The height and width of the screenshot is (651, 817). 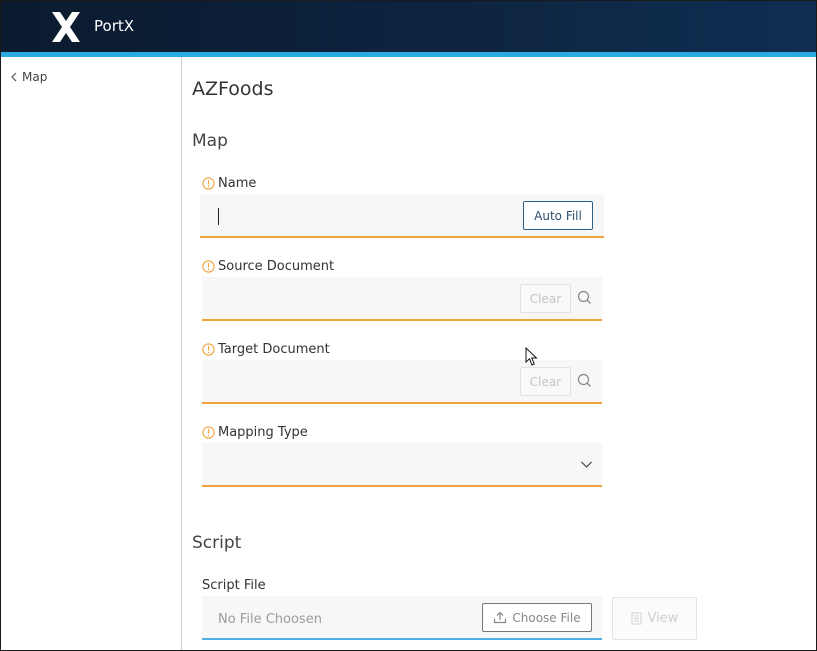 What do you see at coordinates (217, 543) in the screenshot?
I see `script-section-title: Script` at bounding box center [217, 543].